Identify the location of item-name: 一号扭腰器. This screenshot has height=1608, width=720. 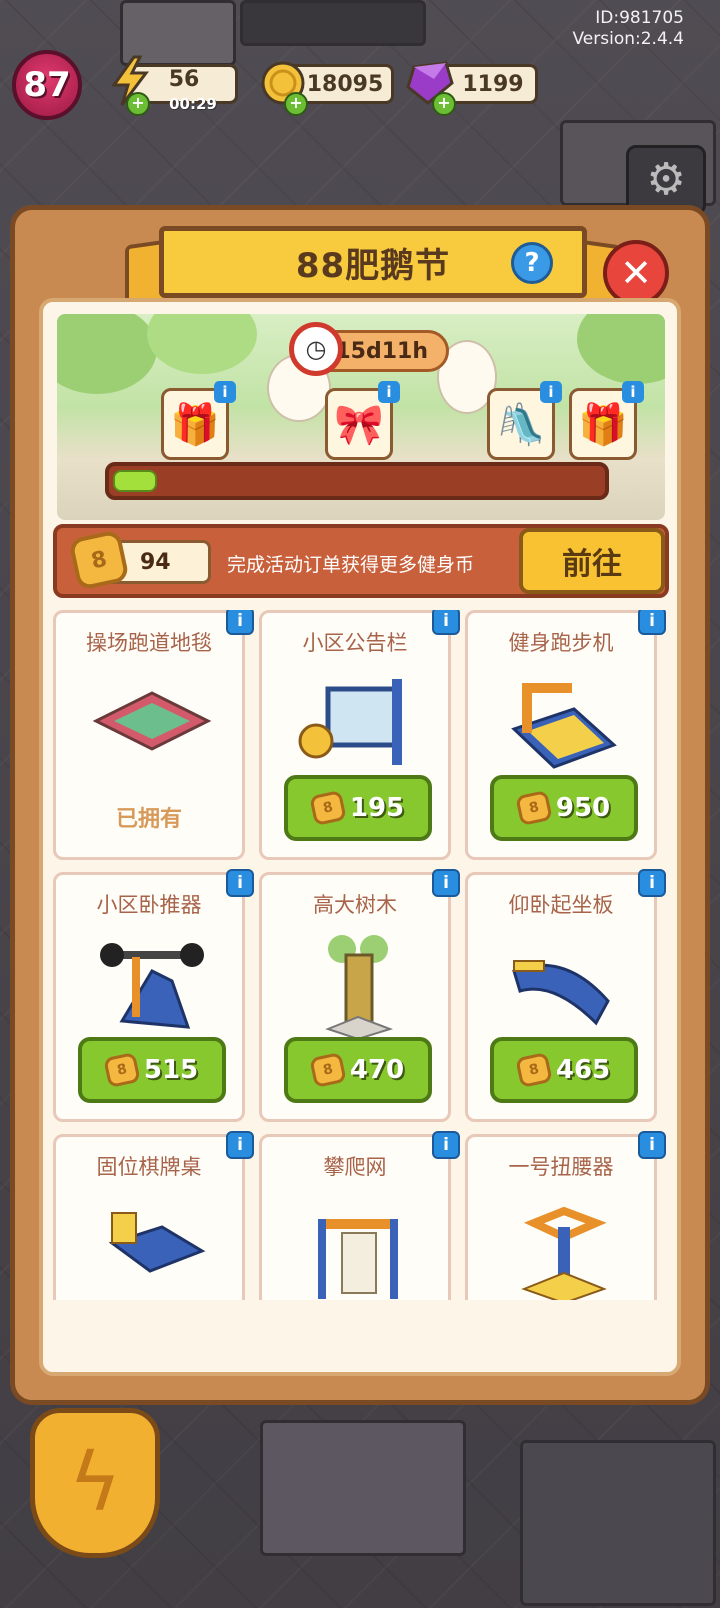
(561, 1167).